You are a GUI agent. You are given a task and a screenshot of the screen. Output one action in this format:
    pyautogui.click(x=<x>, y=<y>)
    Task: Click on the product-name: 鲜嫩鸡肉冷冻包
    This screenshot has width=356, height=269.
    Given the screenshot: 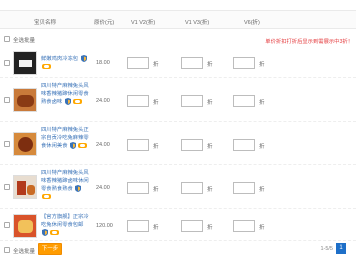 What is the action you would take?
    pyautogui.click(x=59, y=59)
    